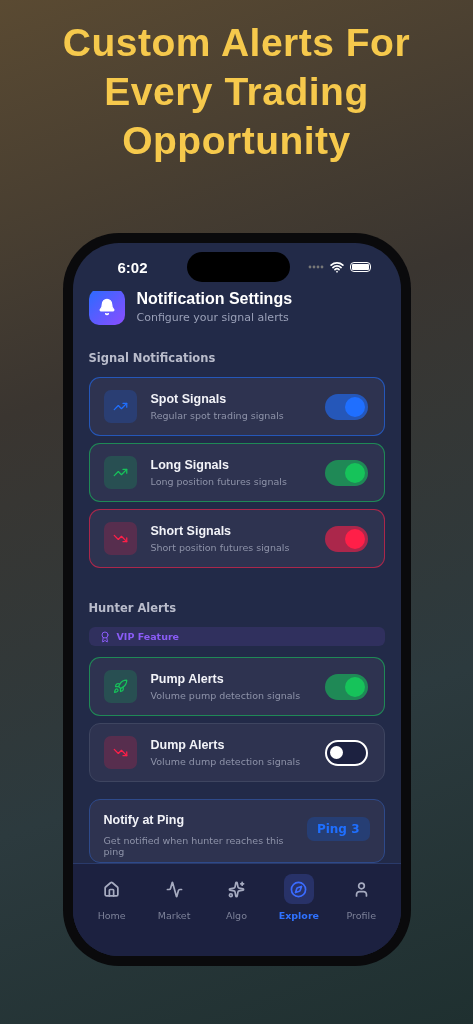 The image size is (473, 1024). Describe the element at coordinates (188, 745) in the screenshot. I see `alert-title: Dump Alerts` at that location.